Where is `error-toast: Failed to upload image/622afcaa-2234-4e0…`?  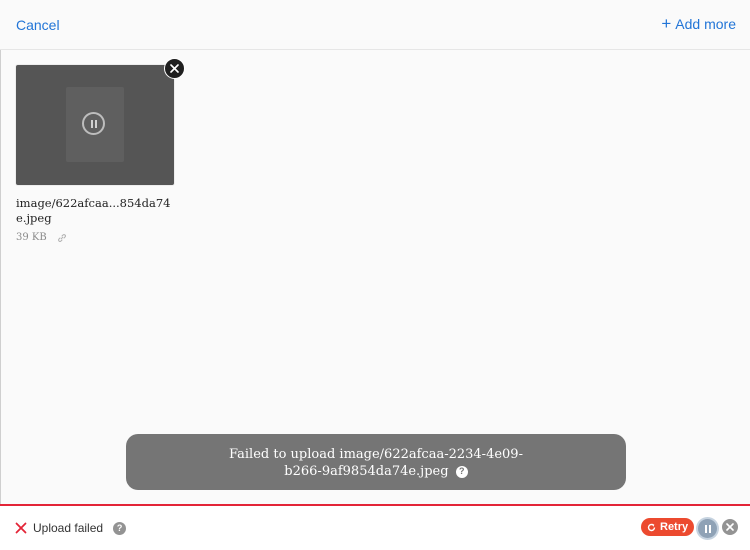 error-toast: Failed to upload image/622afcaa-2234-4e0… is located at coordinates (376, 462).